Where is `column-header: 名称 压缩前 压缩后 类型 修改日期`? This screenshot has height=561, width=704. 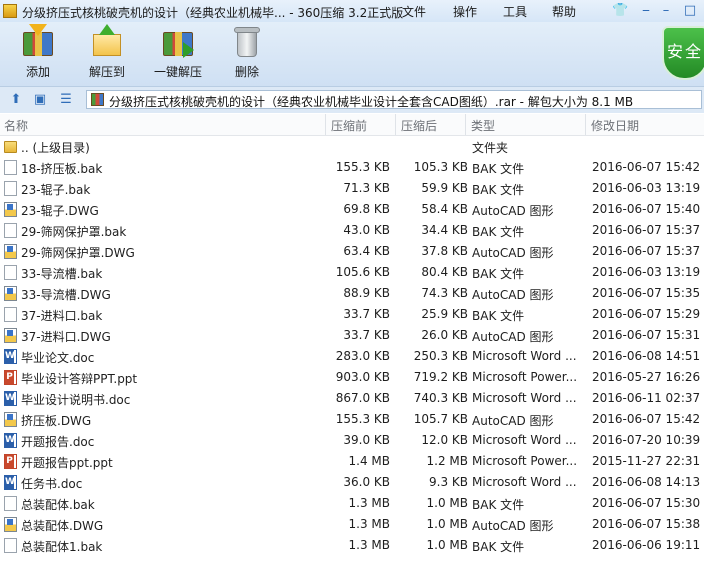
column-header: 名称 压缩前 压缩后 类型 修改日期 is located at coordinates (352, 125).